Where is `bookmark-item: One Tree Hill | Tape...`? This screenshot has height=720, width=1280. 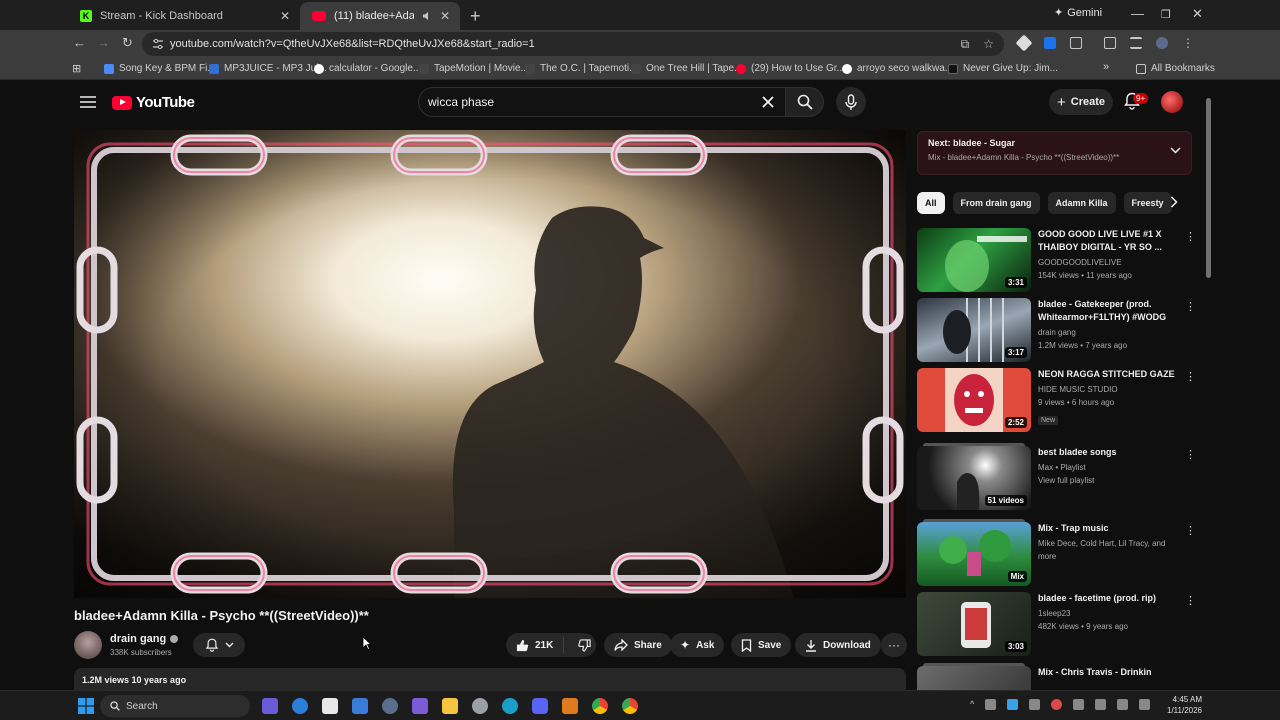
bookmark-item: One Tree Hill | Tape... is located at coordinates (686, 68).